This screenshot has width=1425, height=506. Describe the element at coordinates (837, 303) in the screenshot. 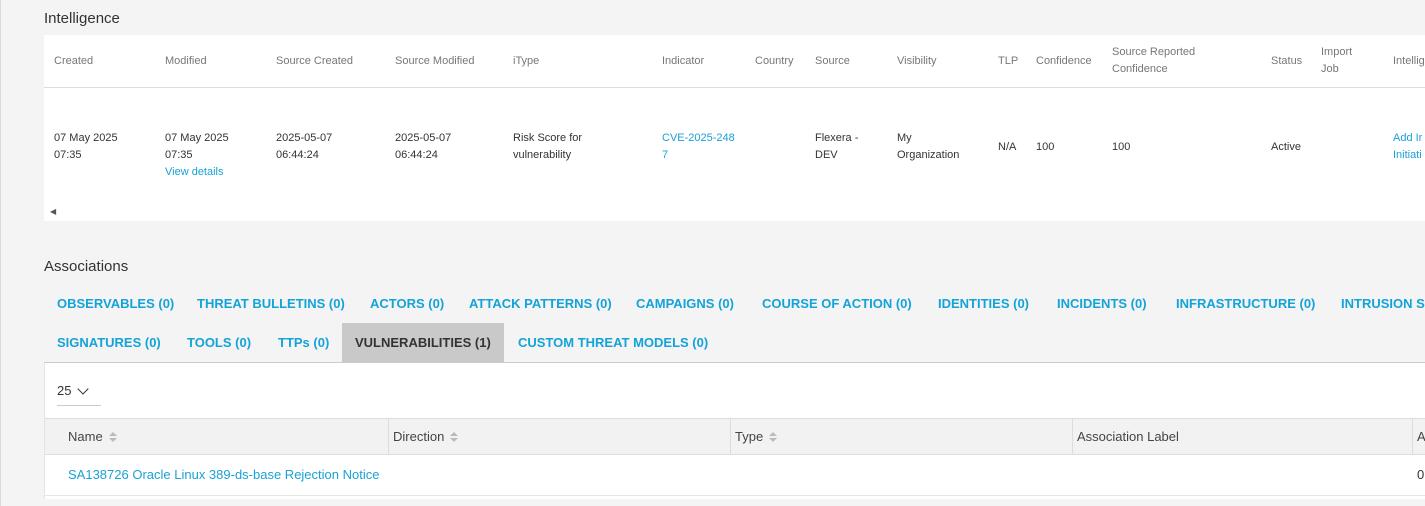

I see `tab-course-of-action: COURSE OF ACTION (0)` at that location.